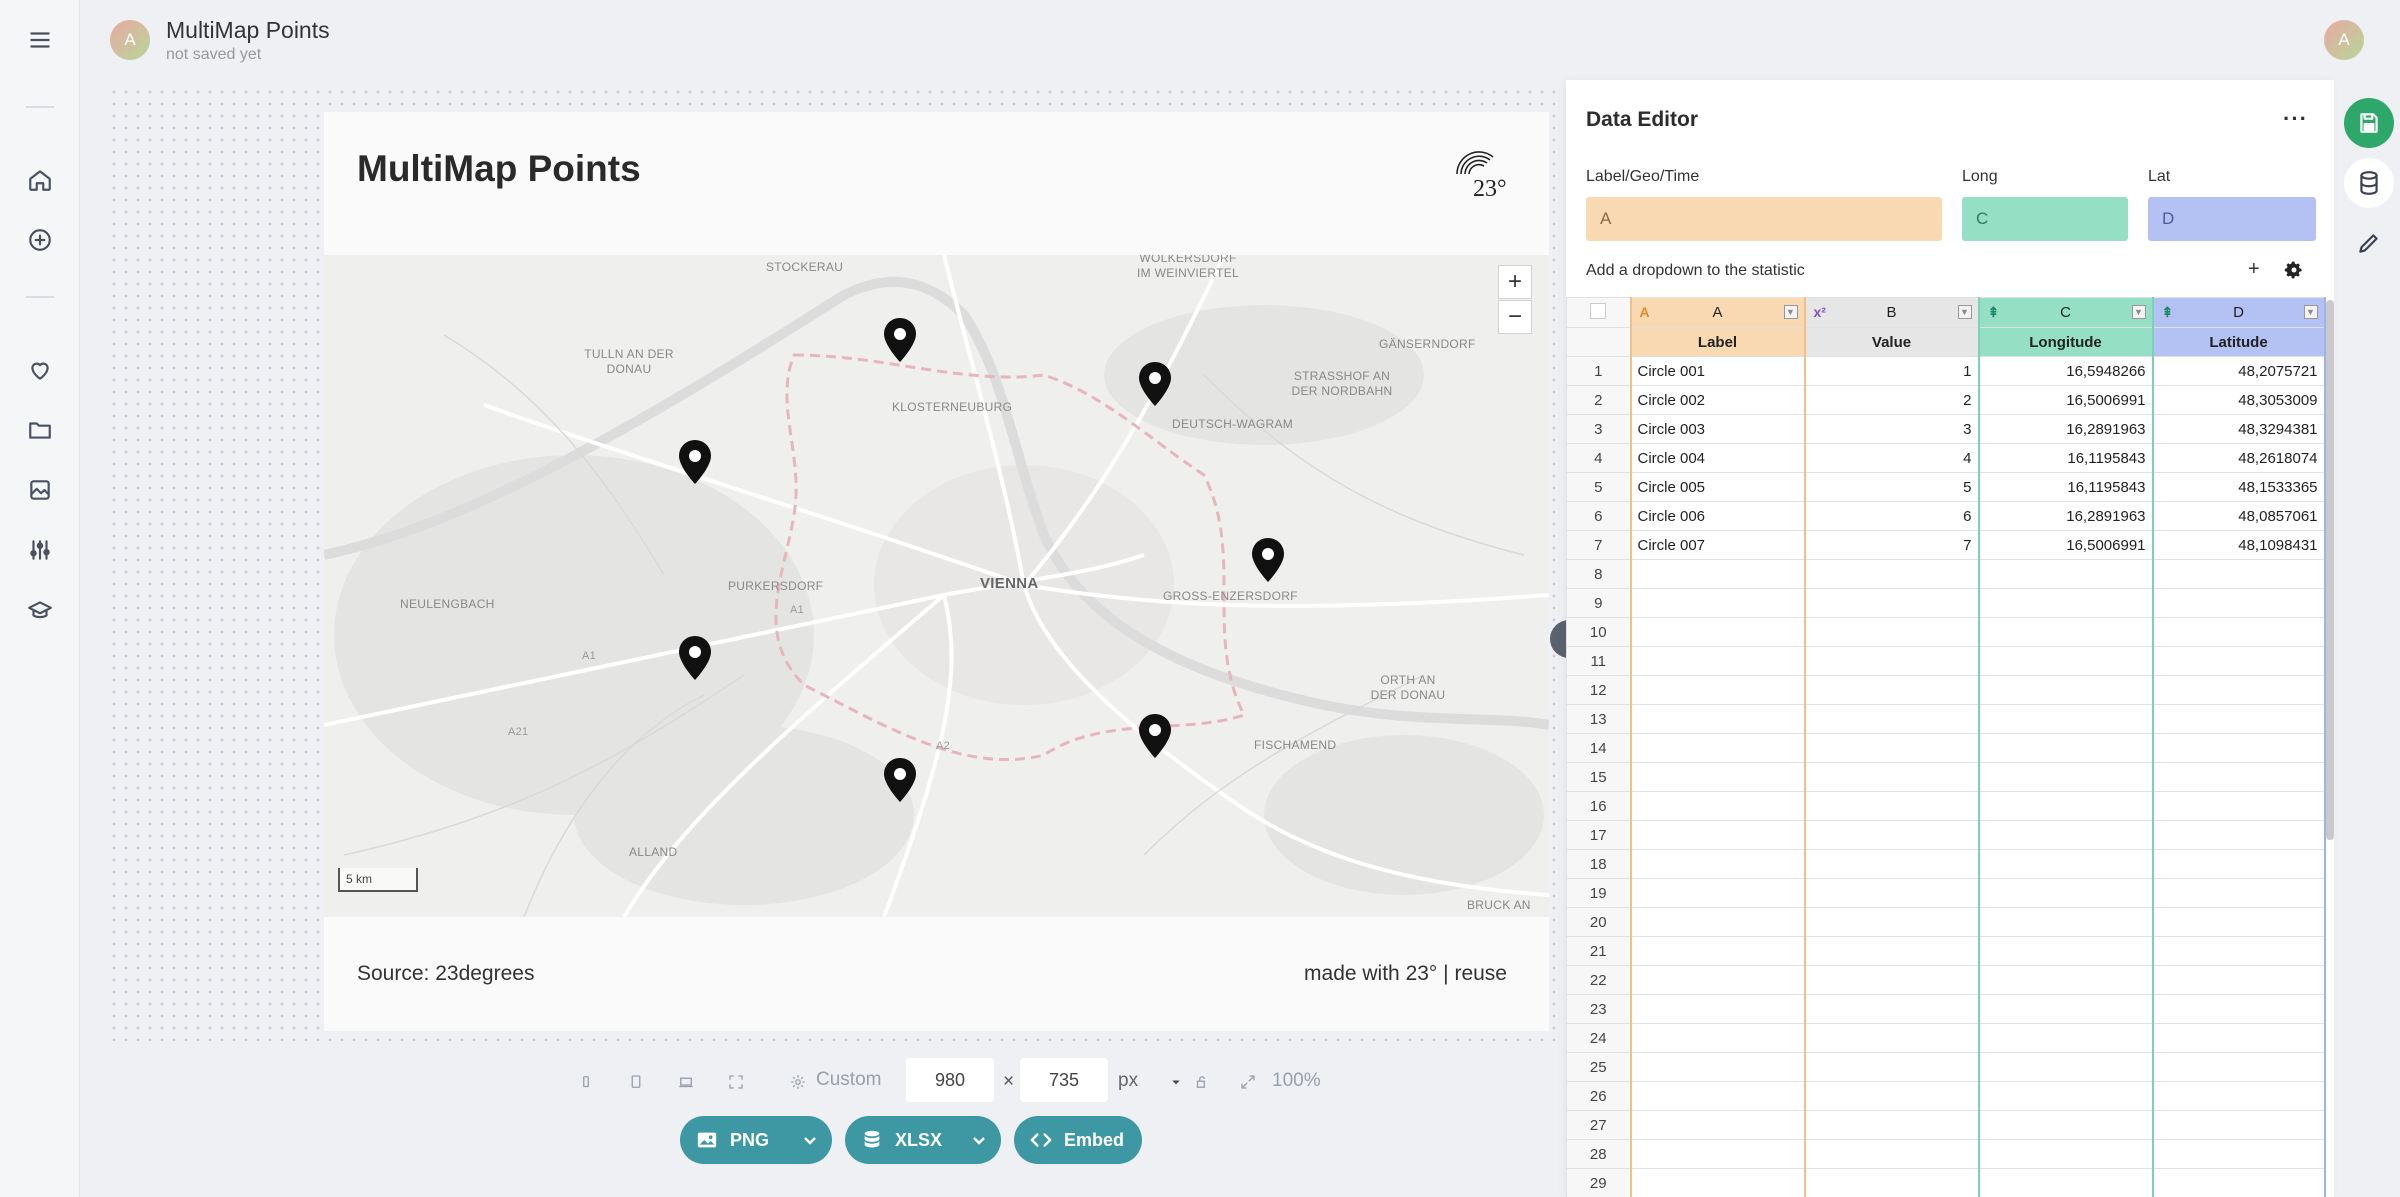  I want to click on row-number: 29, so click(1598, 1182).